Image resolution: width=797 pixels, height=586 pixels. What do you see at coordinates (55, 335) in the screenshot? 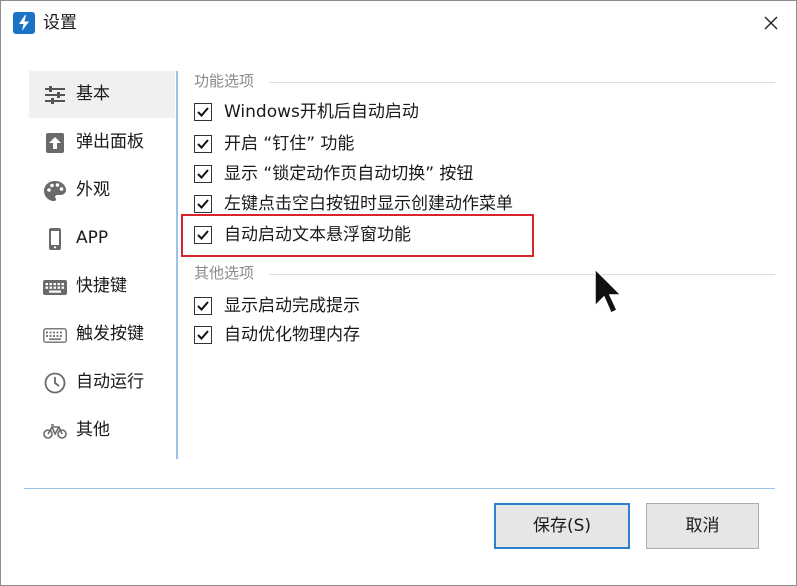
I see `keyboard-outline-icon` at bounding box center [55, 335].